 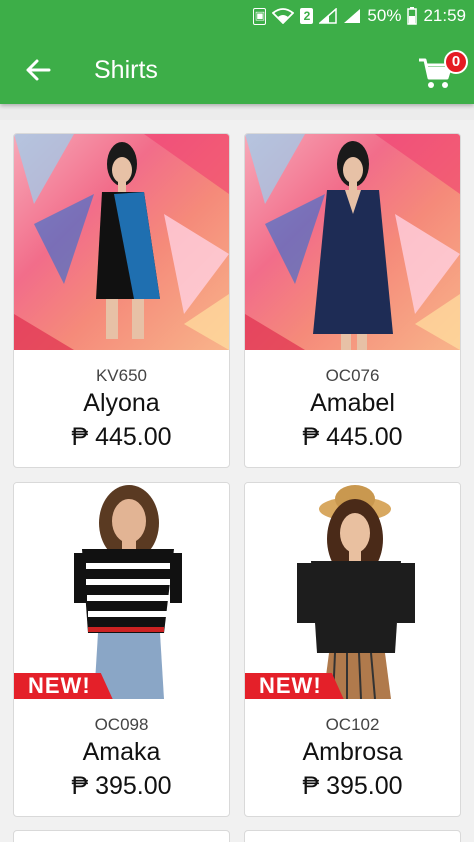 What do you see at coordinates (237, 70) in the screenshot?
I see `toolbar: Shirts 0` at bounding box center [237, 70].